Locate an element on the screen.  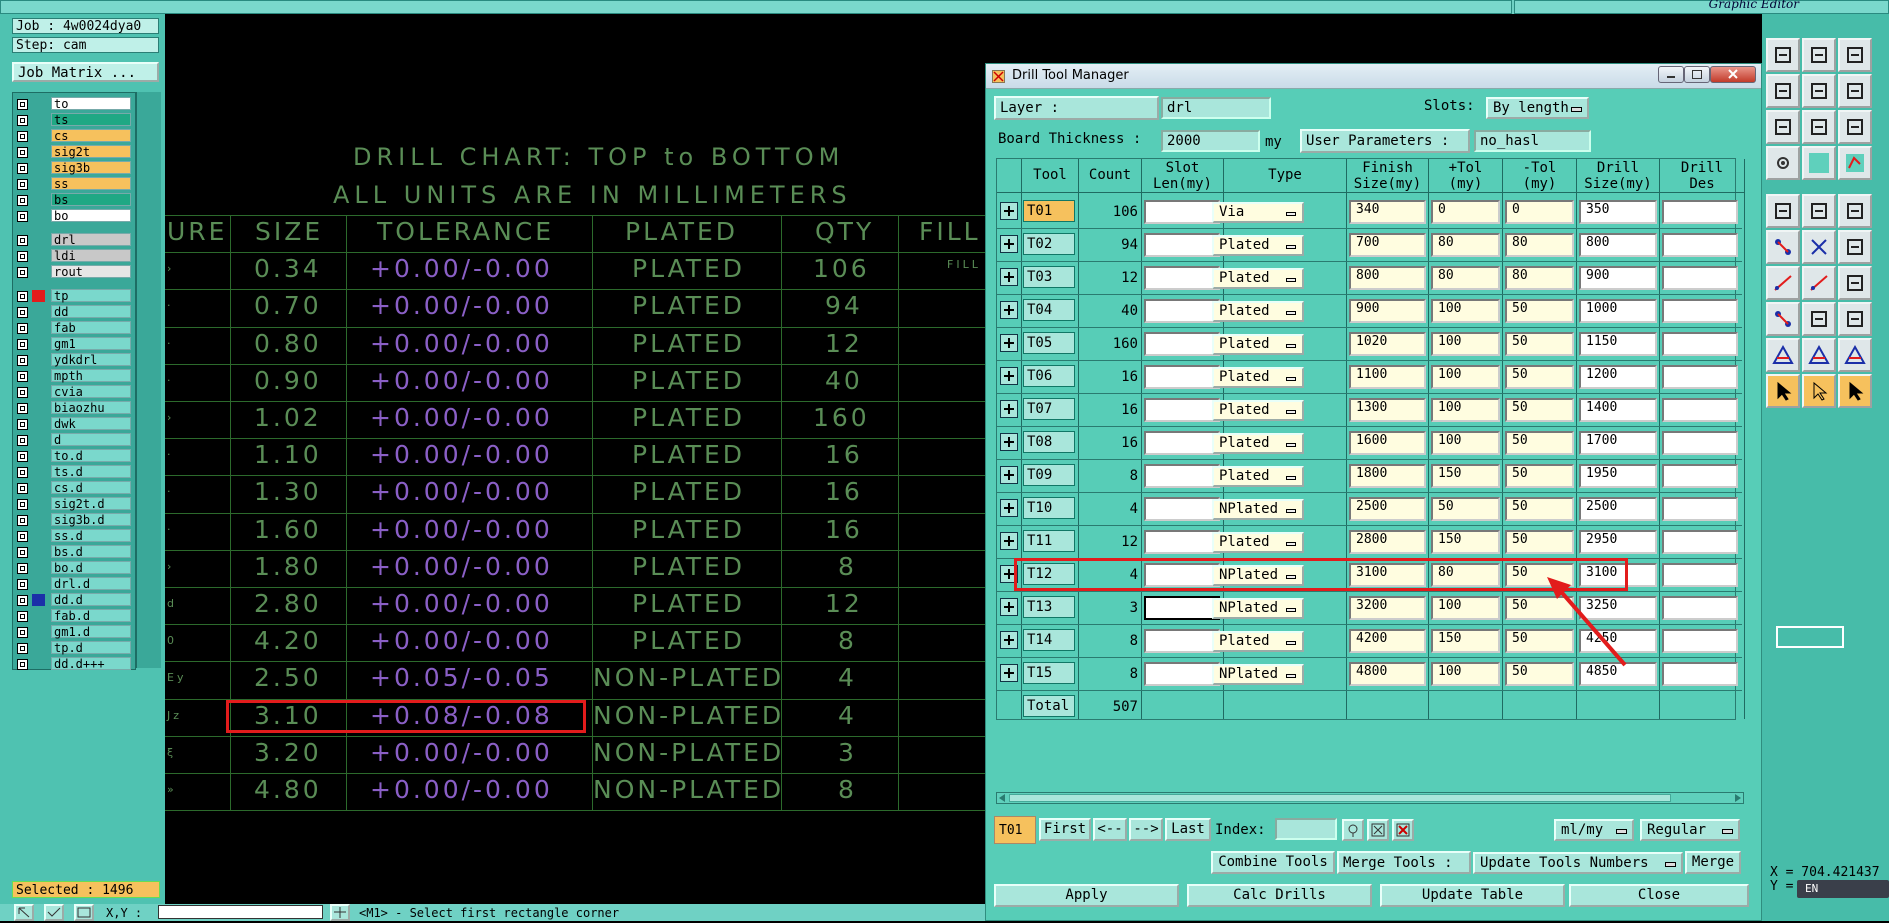
finish-size-input: 700 is located at coordinates (1387, 245).